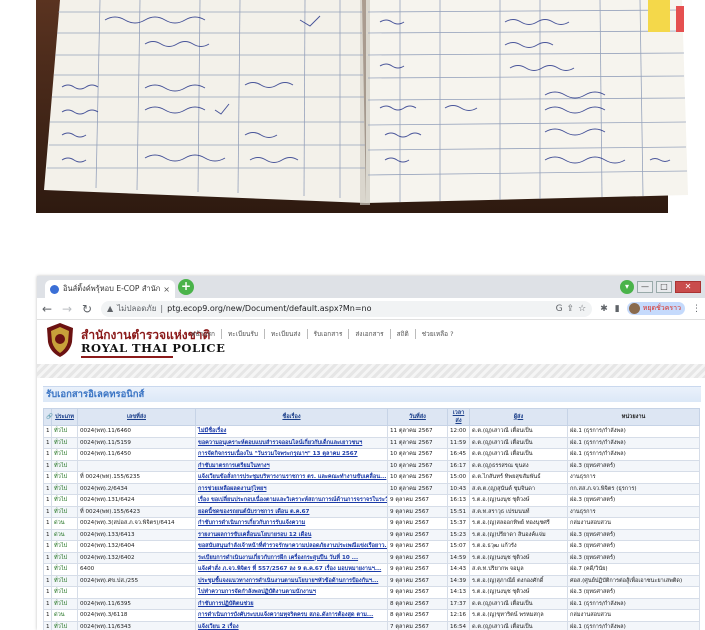 The height and width of the screenshot is (630, 705). I want to click on doc-subject-link: กำชับมาตรการเตรียมในทางฯ, so click(291, 465).